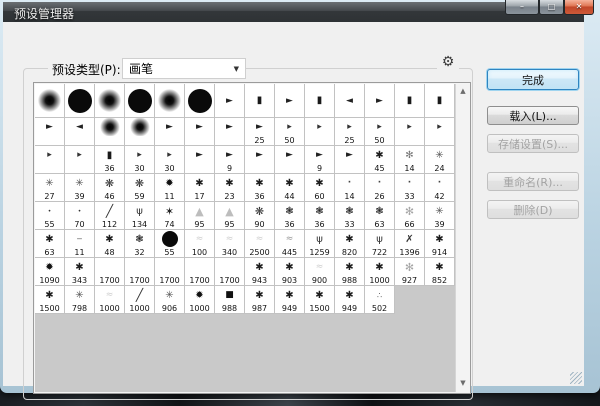 The width and height of the screenshot is (600, 406). I want to click on brush-cell: ✱ 63, so click(50, 244).